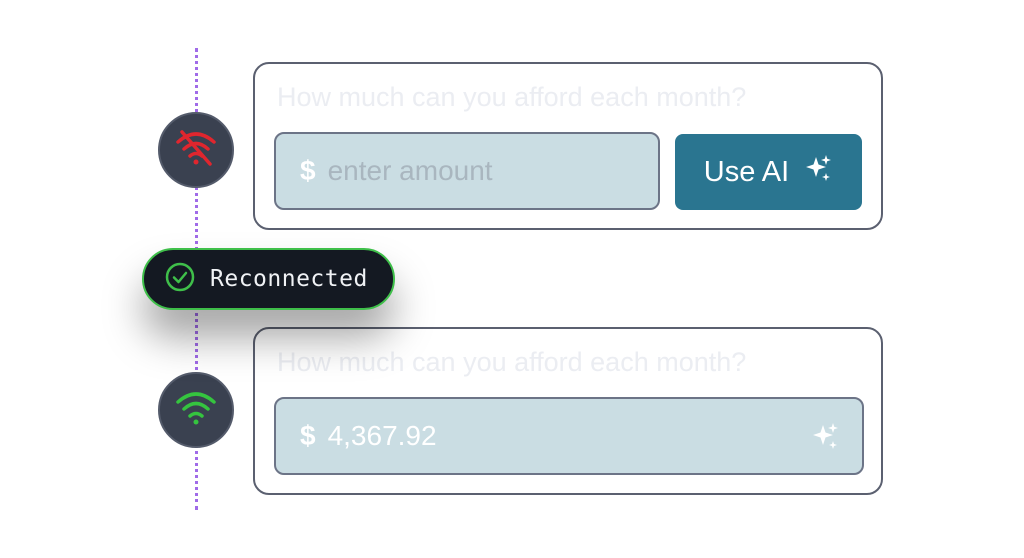 The width and height of the screenshot is (1024, 558). What do you see at coordinates (410, 170) in the screenshot?
I see `amount-placeholder: enter amount` at bounding box center [410, 170].